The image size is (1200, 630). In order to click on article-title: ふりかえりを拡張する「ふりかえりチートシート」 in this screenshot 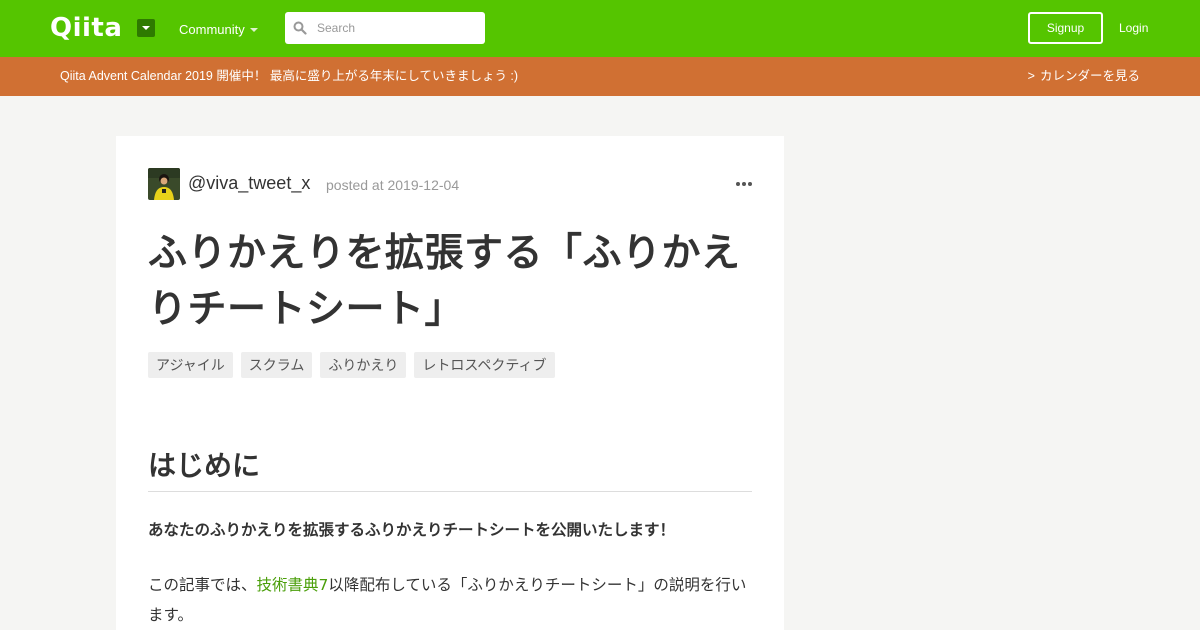, I will do `click(444, 281)`.